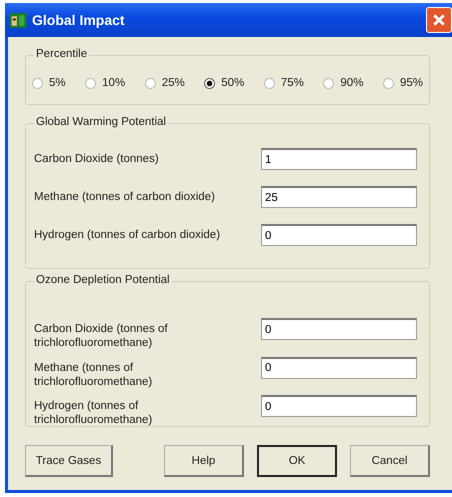  Describe the element at coordinates (204, 461) in the screenshot. I see `dialog-button: Help` at that location.